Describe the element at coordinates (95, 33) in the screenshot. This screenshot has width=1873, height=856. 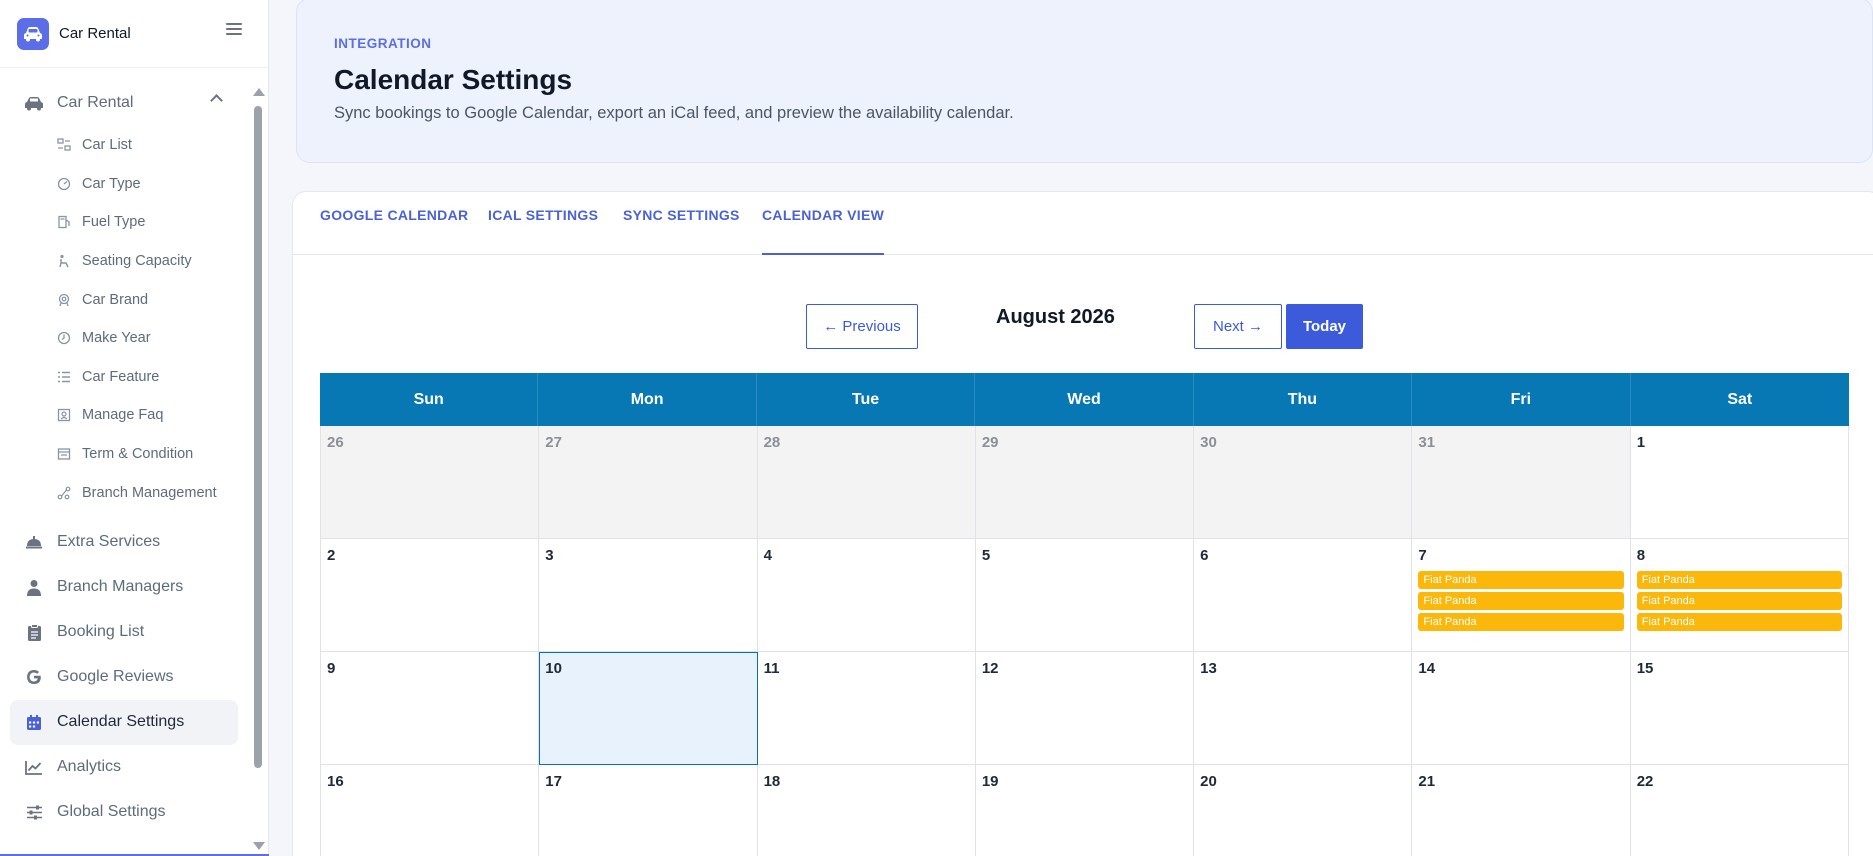
I see `brand-name: Car Rental` at that location.